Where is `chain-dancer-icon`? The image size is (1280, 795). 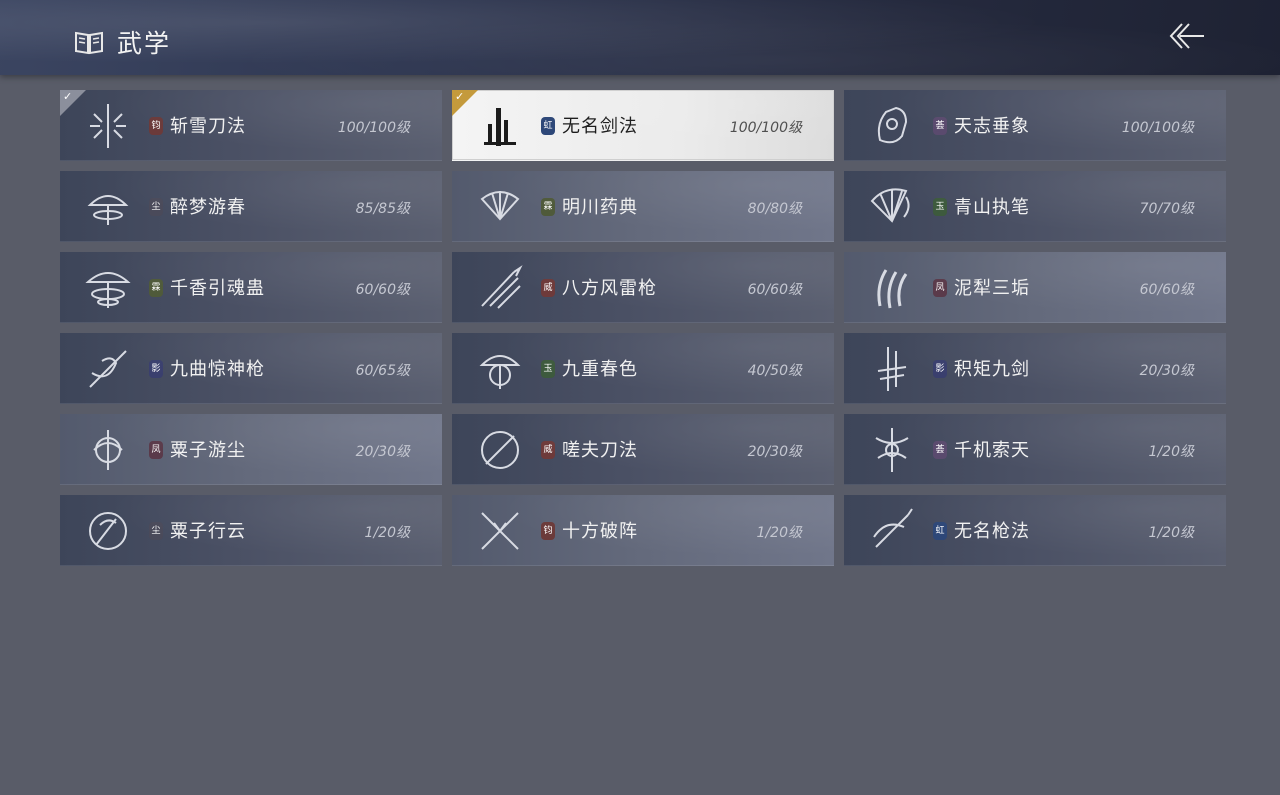
chain-dancer-icon is located at coordinates (892, 450).